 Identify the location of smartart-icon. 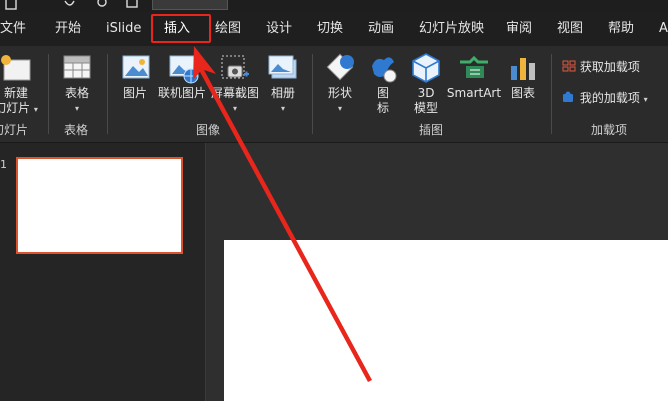
(474, 66).